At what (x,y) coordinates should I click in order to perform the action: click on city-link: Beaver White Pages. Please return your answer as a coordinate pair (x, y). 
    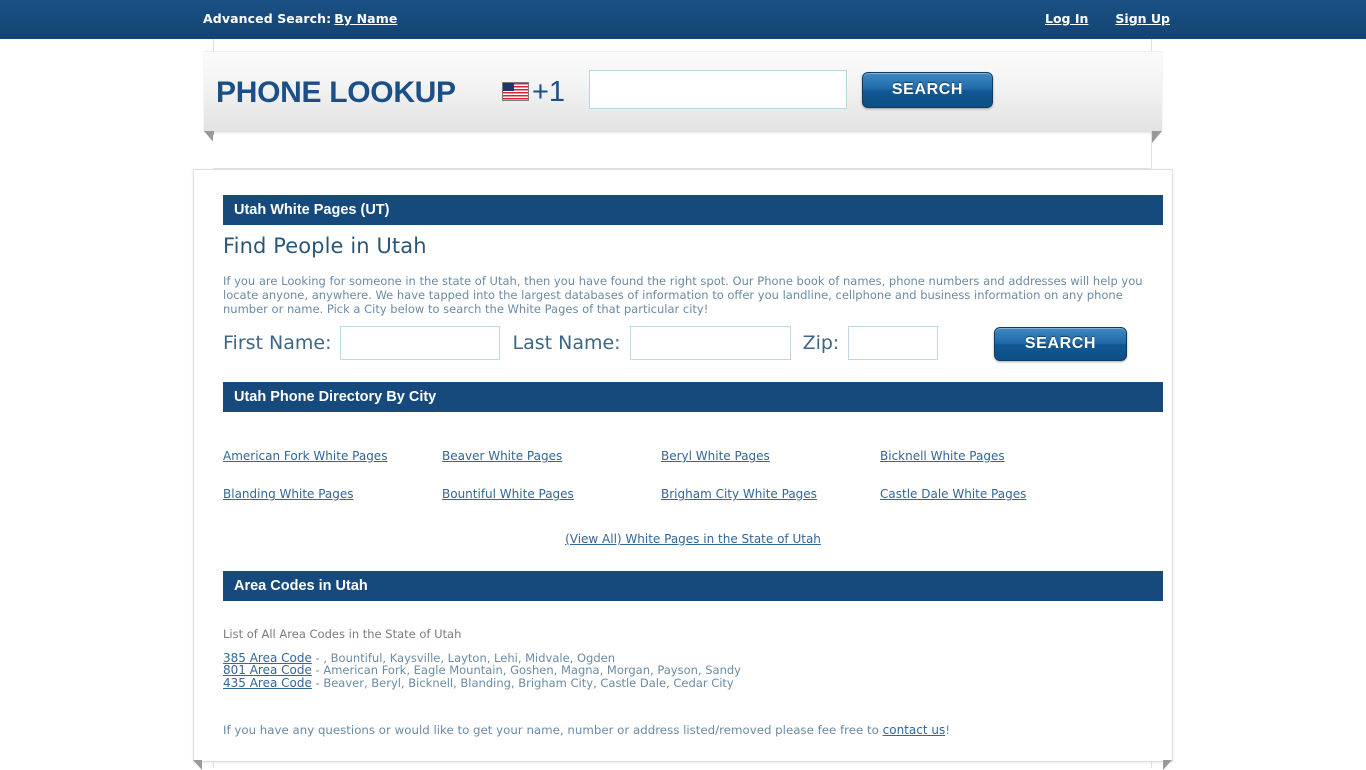
    Looking at the image, I should click on (502, 456).